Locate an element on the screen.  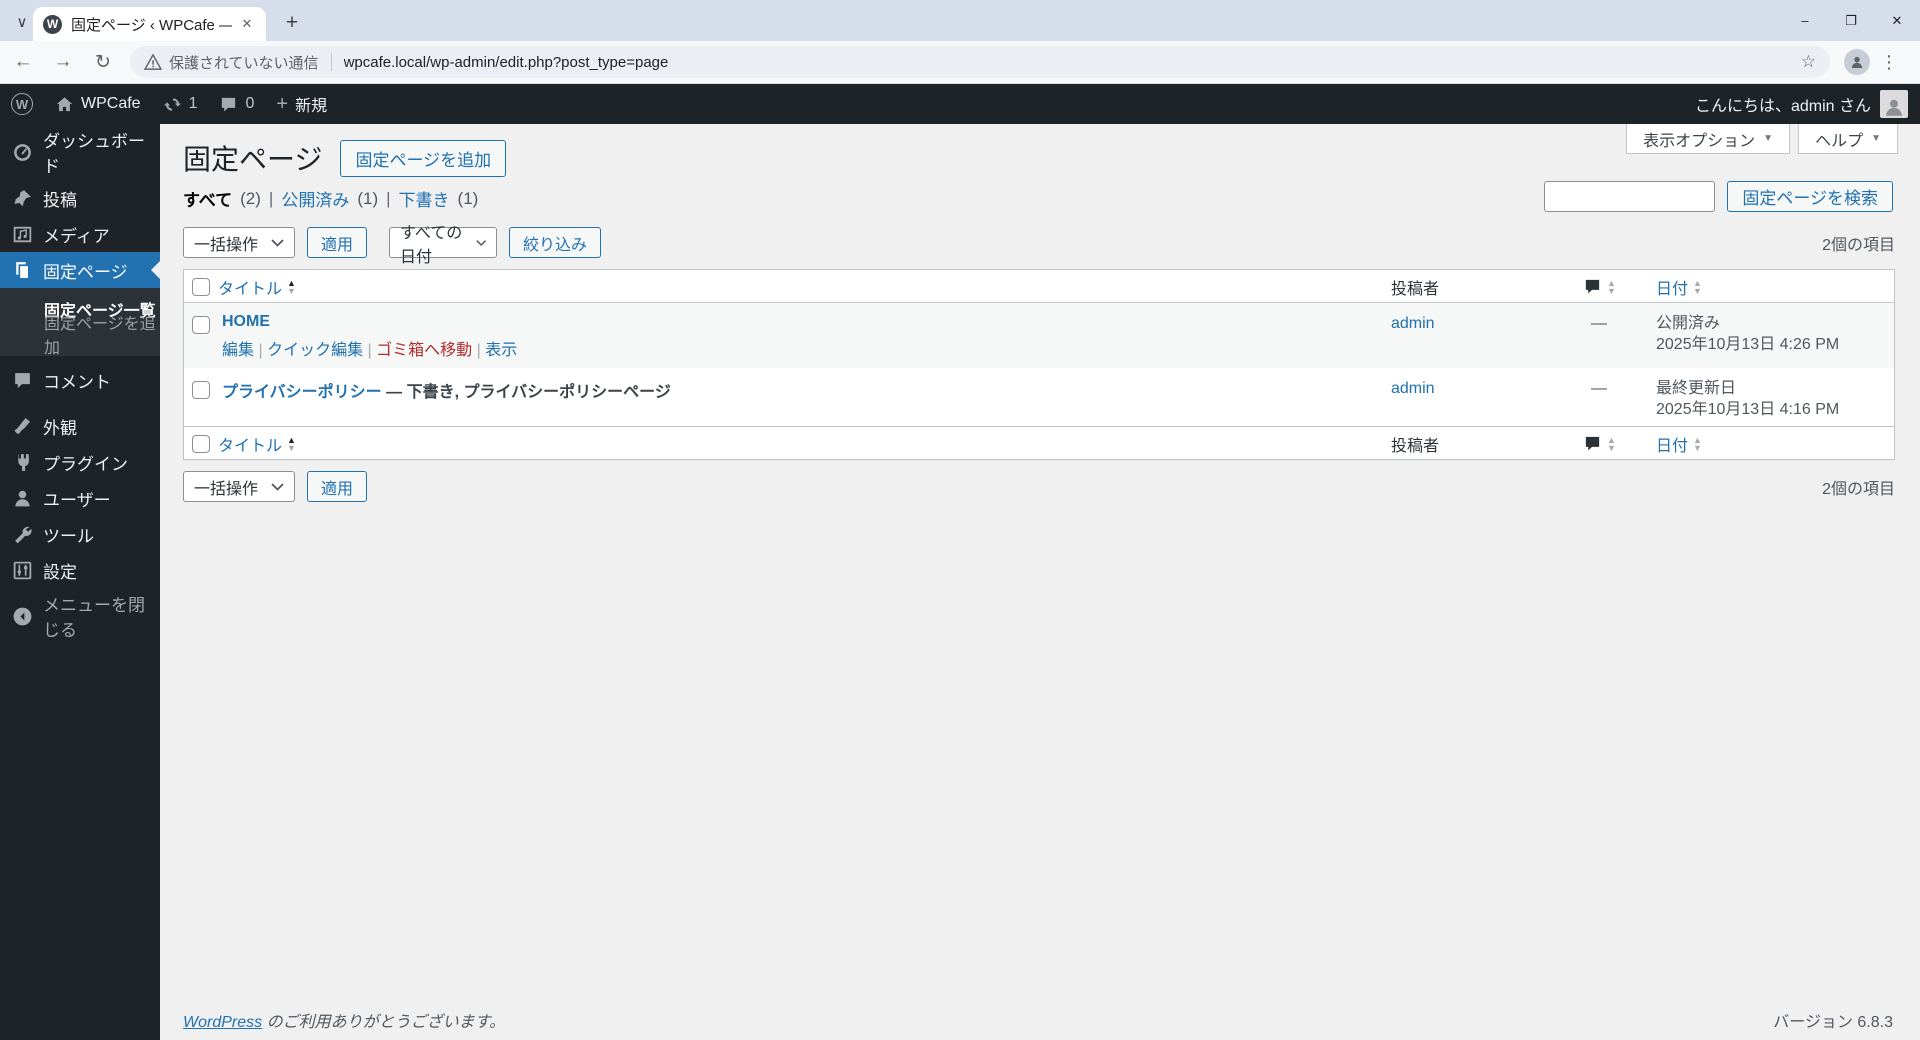
filter-all-link: すべて is located at coordinates (207, 198).